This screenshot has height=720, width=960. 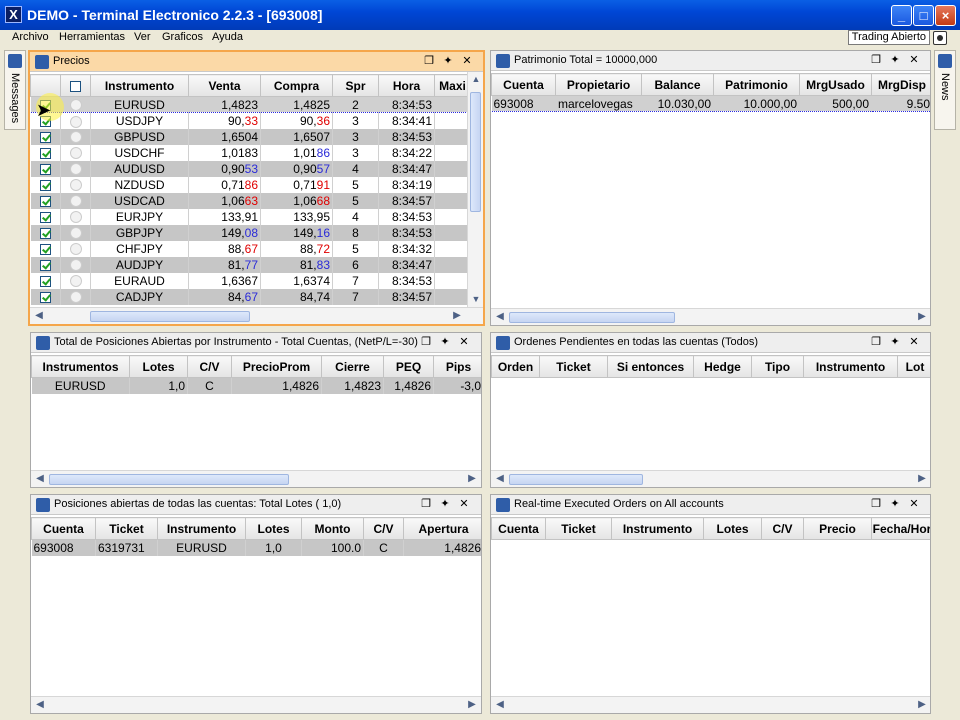 I want to click on select-all-header, so click(x=75, y=85).